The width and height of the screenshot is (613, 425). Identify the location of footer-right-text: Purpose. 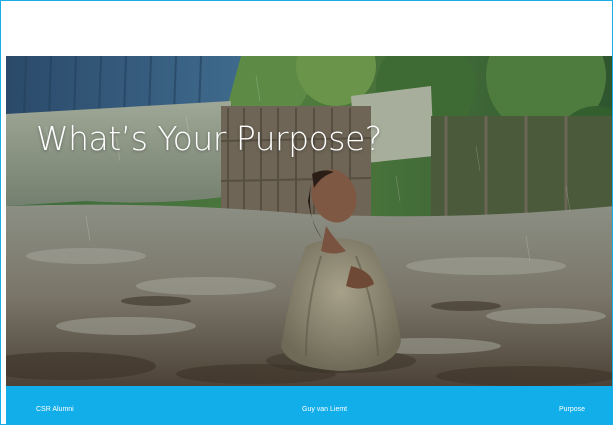
(572, 409).